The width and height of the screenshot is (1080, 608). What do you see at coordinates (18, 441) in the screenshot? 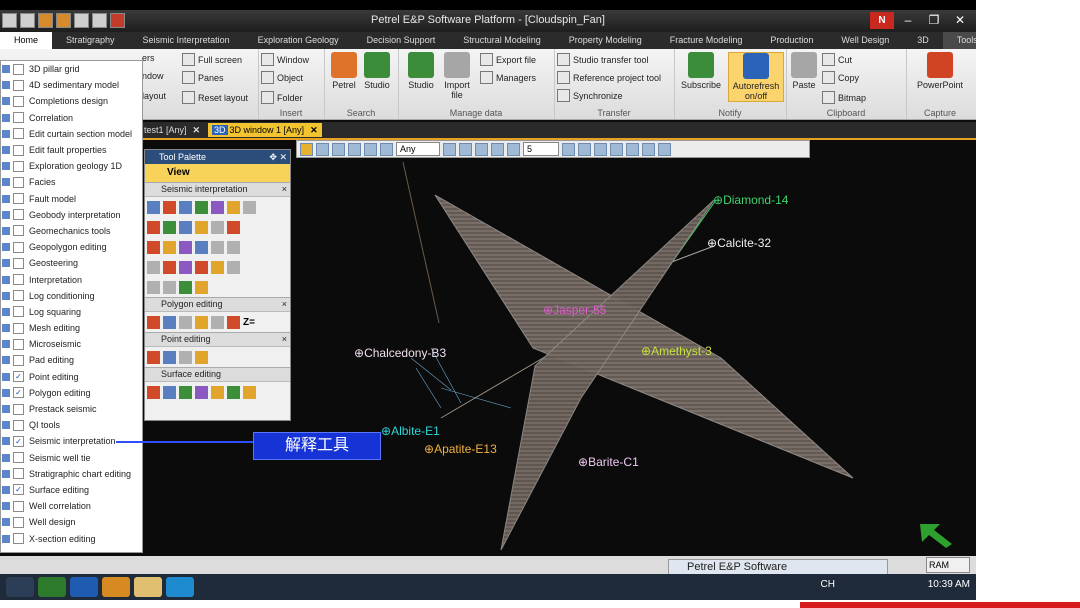
I see `module-checkbox: ✓` at bounding box center [18, 441].